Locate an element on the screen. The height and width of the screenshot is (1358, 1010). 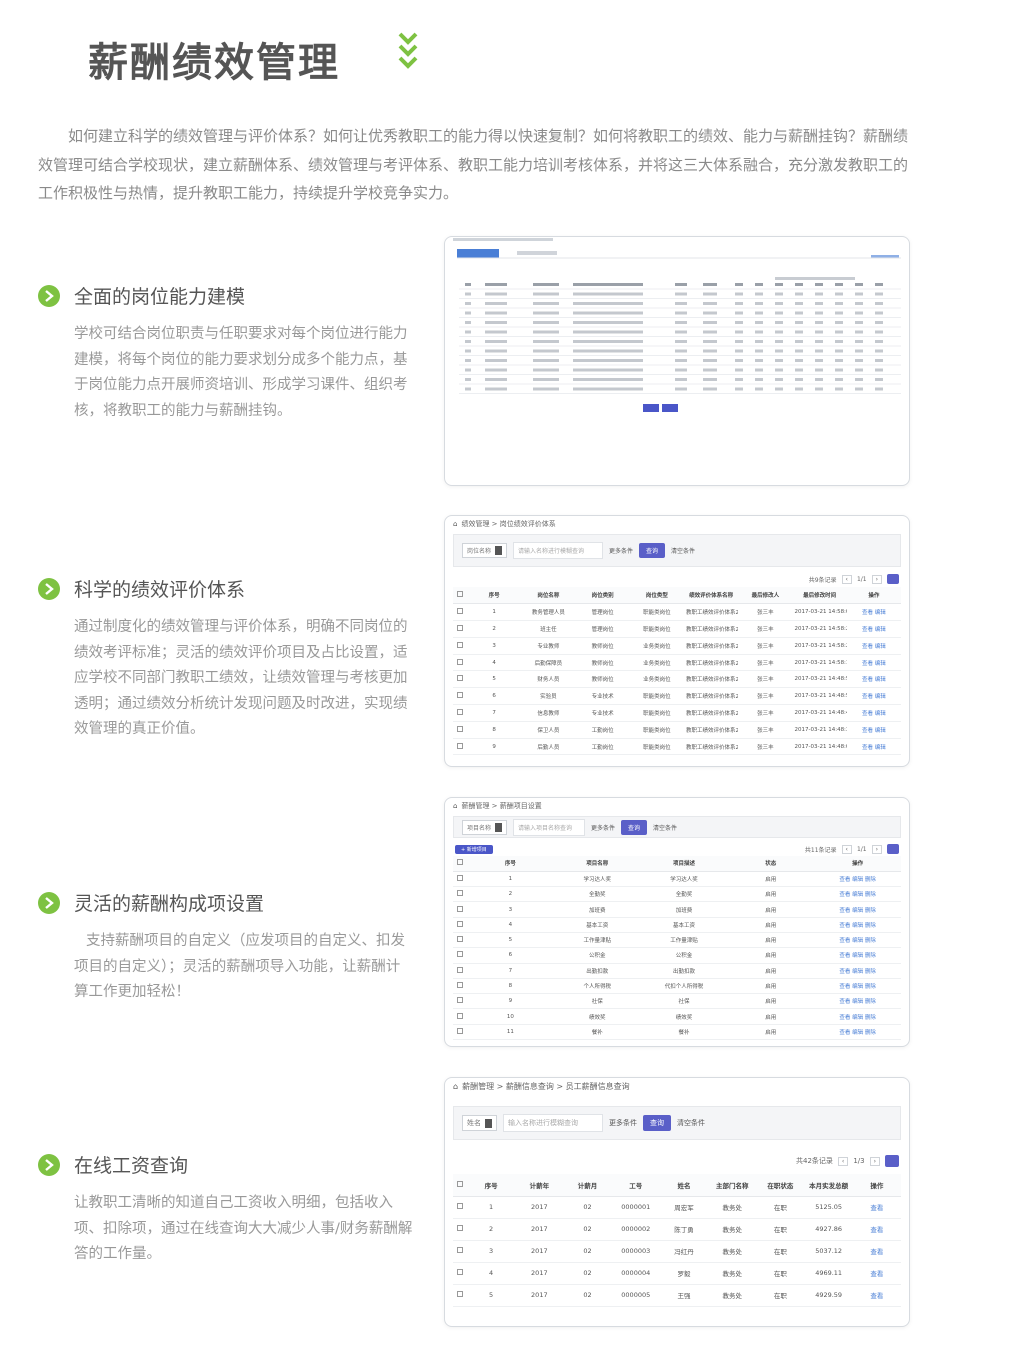
column-header: 姓名 is located at coordinates (684, 1185).